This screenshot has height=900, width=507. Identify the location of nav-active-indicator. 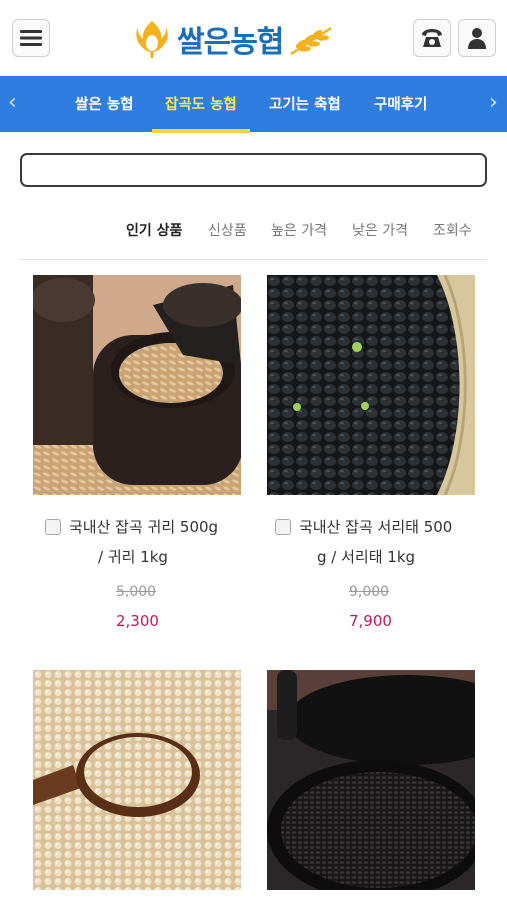
(201, 131).